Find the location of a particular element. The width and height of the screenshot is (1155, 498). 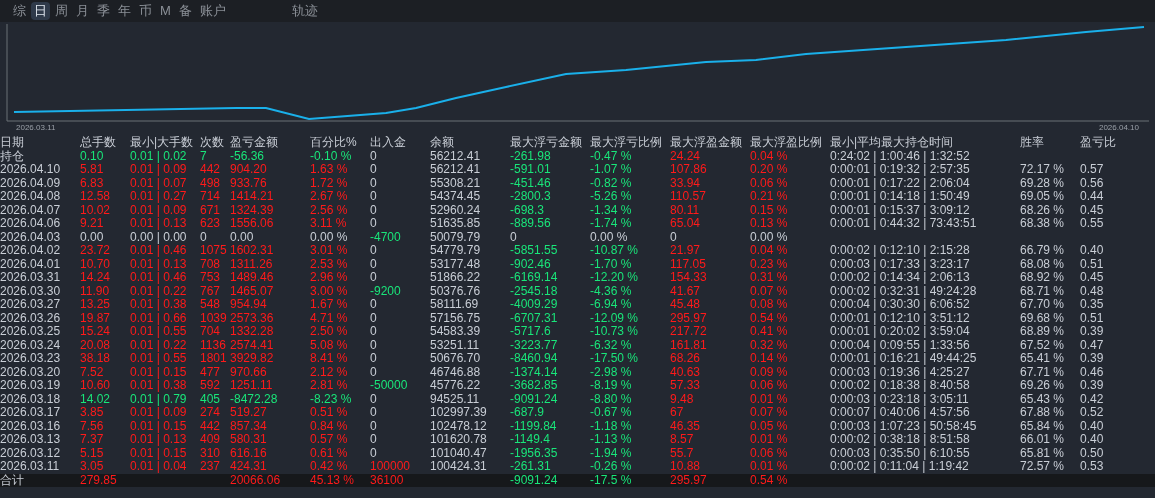

table-cell-text: 54779.79 is located at coordinates (456, 251).